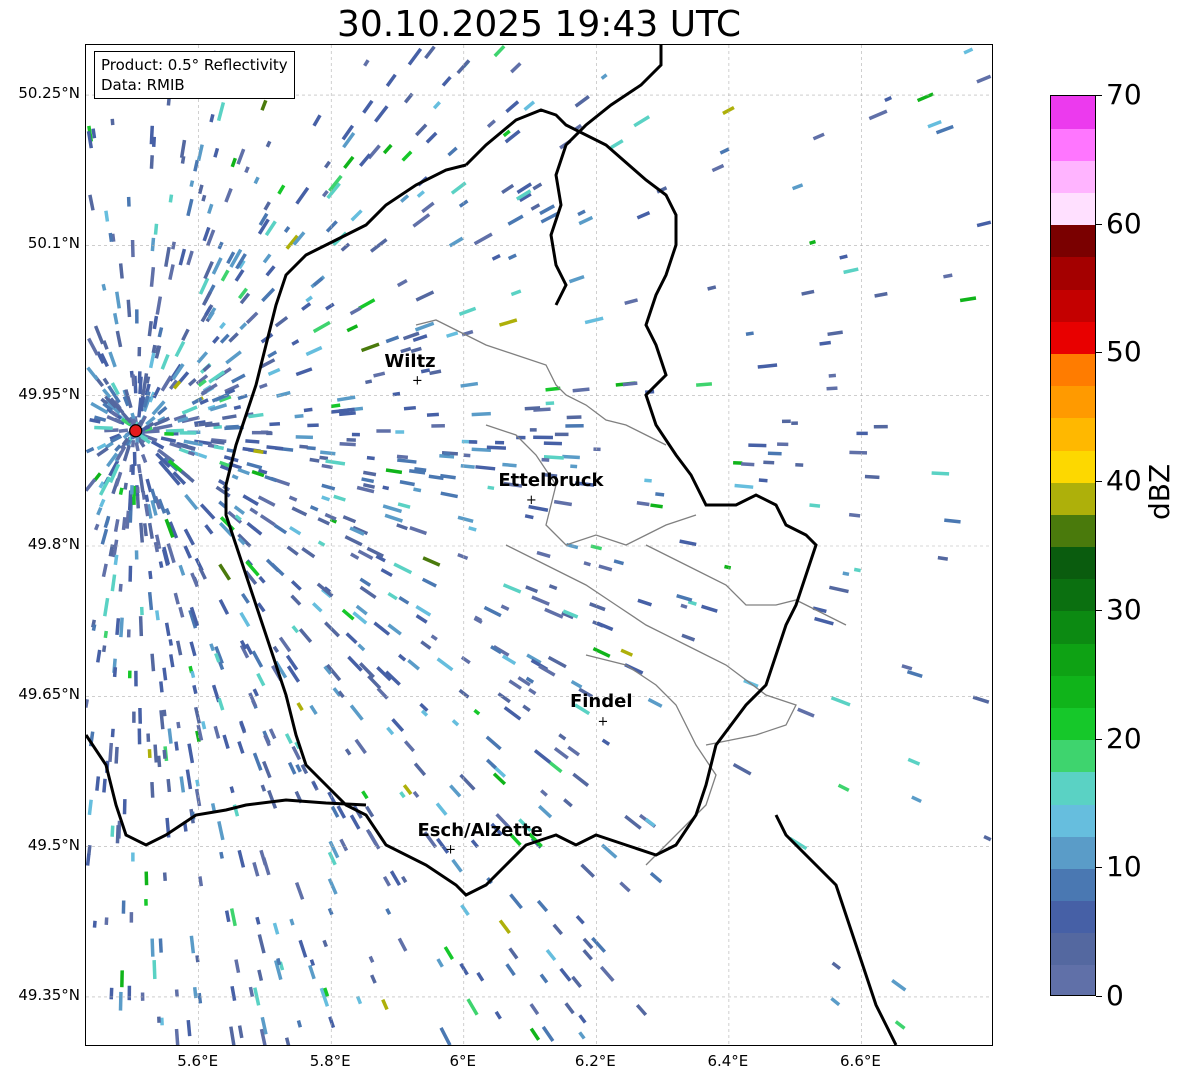  What do you see at coordinates (194, 75) in the screenshot?
I see `product-info-box: Product: 0.5° Reflectivity Data: RMIB` at bounding box center [194, 75].